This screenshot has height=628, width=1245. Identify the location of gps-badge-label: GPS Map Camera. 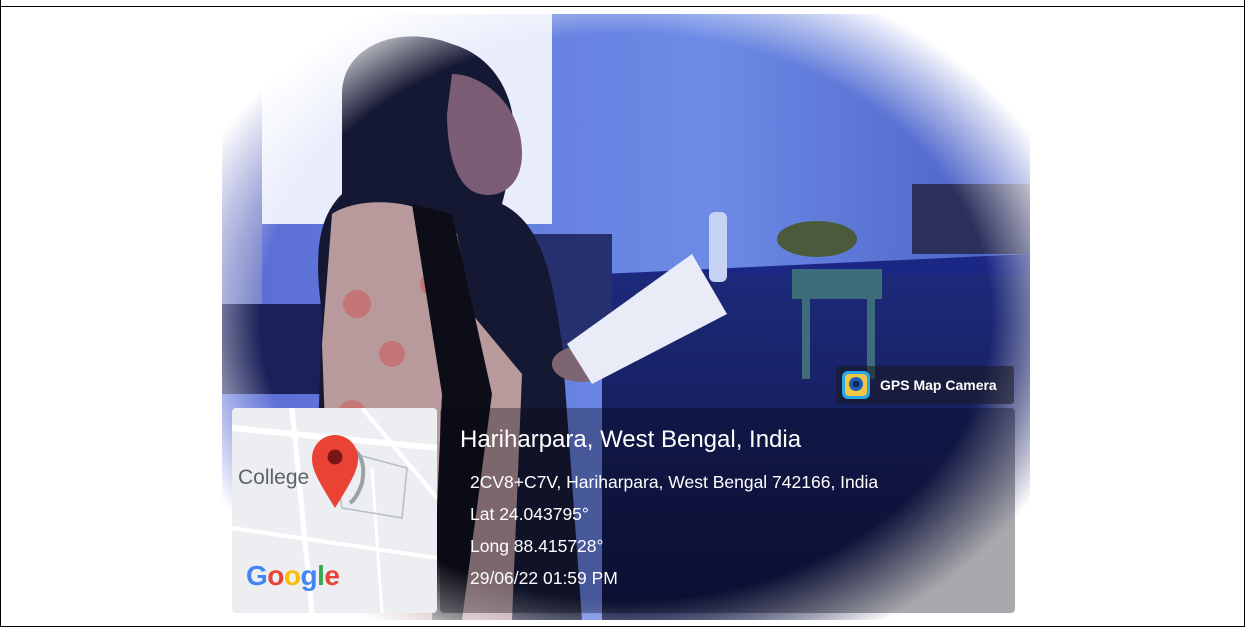
(938, 385).